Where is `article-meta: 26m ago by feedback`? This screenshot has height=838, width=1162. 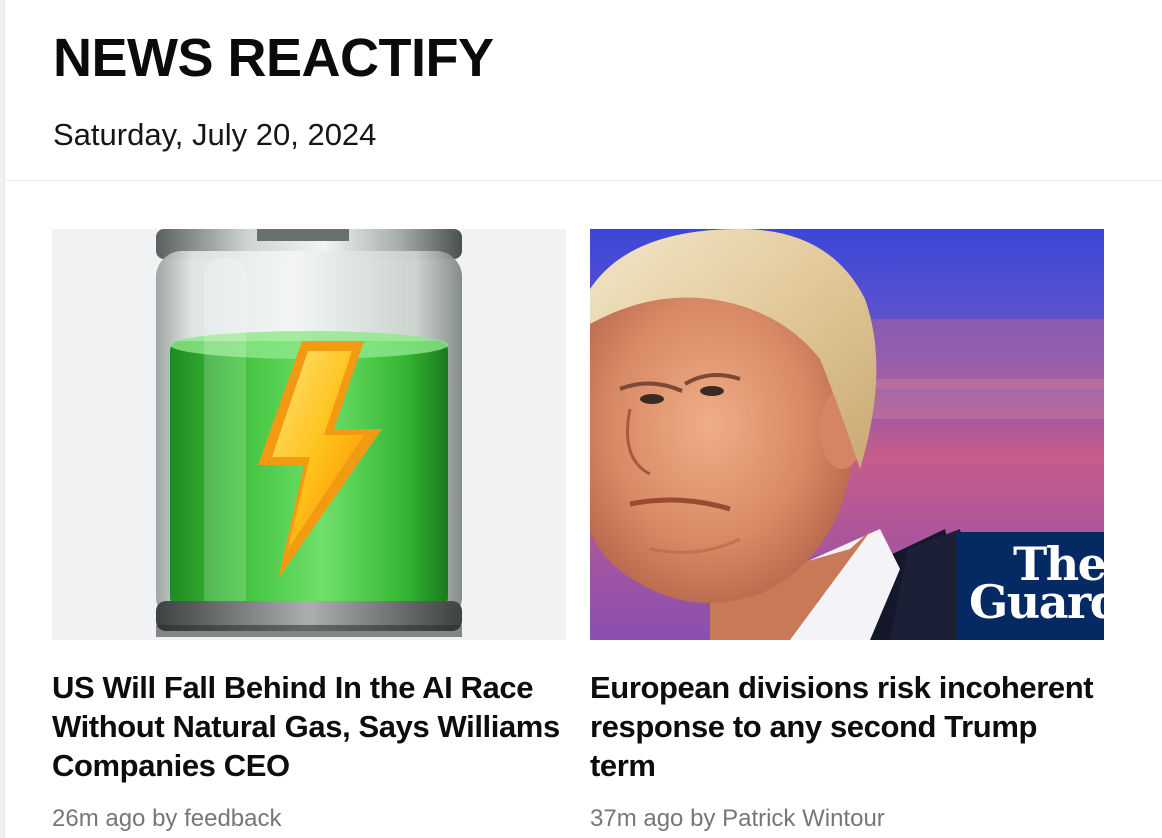
article-meta: 26m ago by feedback is located at coordinates (167, 818).